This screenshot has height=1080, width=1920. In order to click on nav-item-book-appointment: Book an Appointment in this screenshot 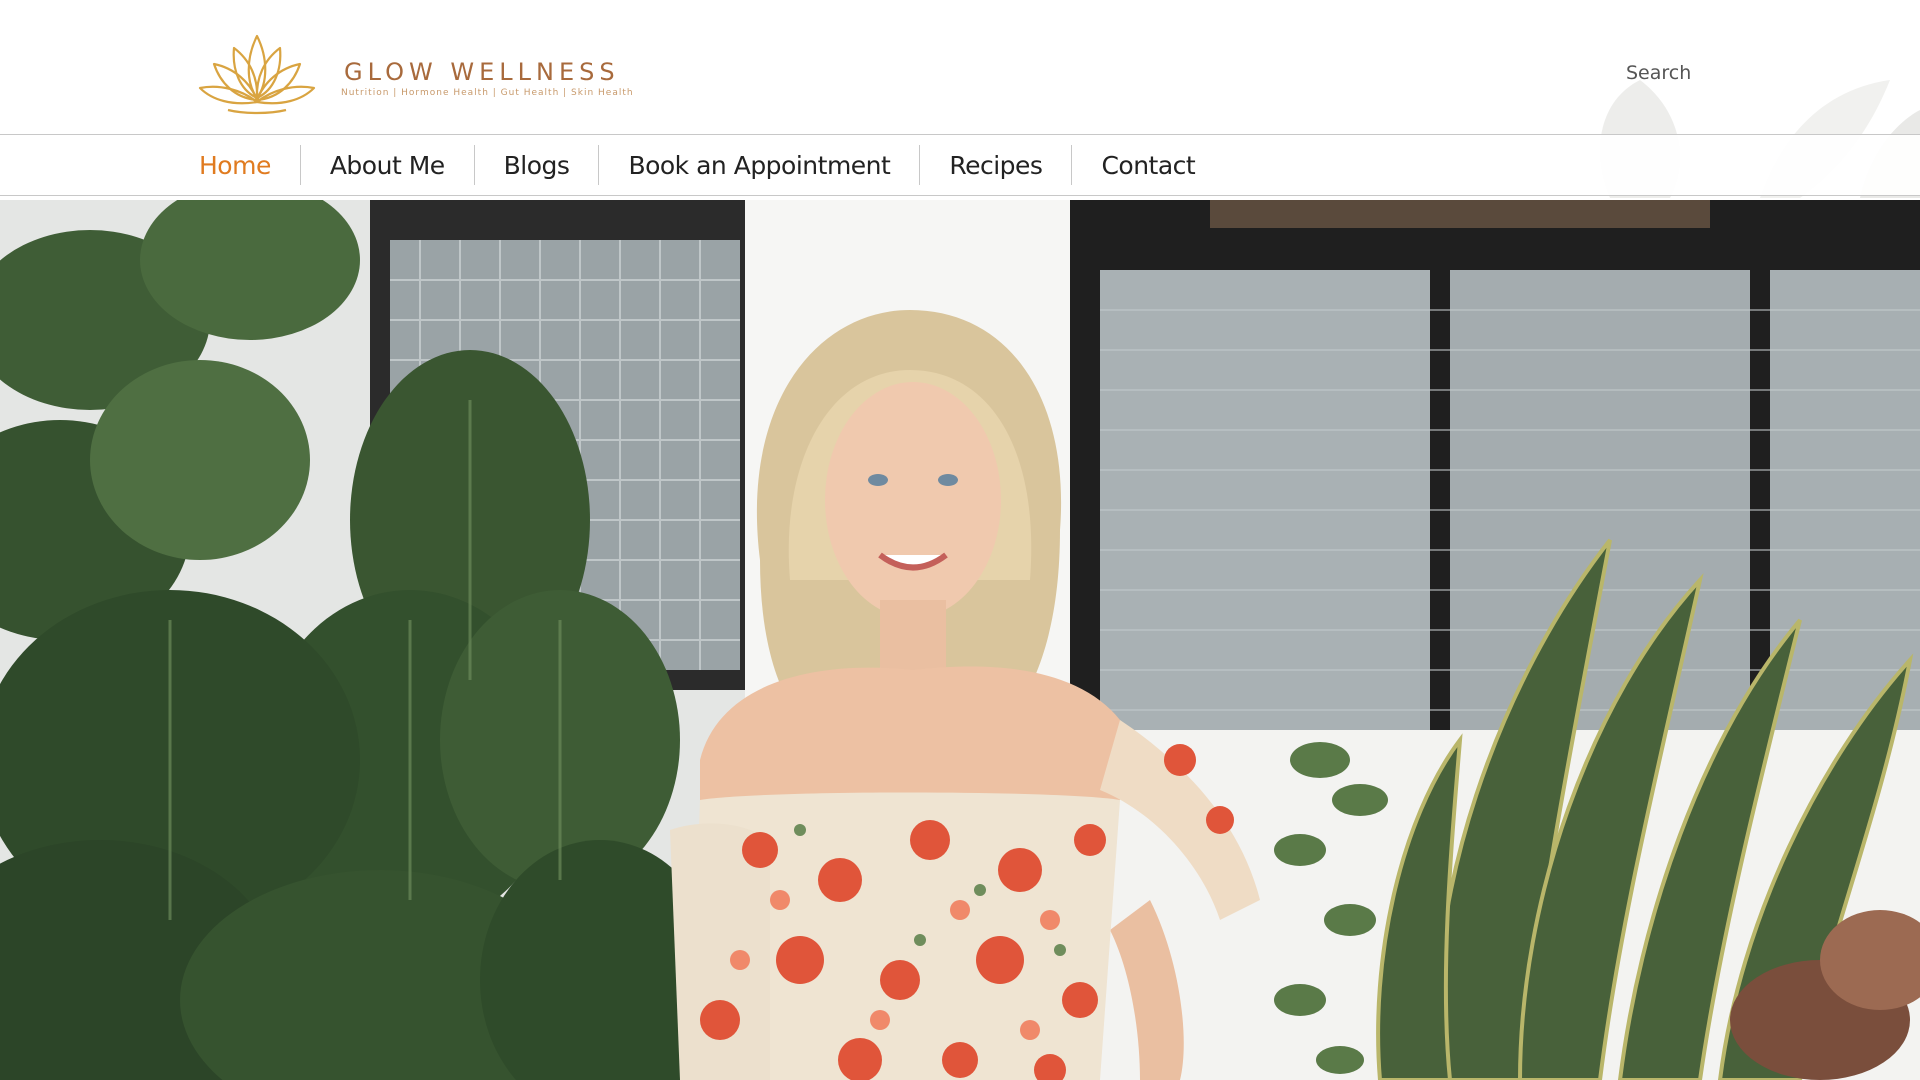, I will do `click(760, 165)`.